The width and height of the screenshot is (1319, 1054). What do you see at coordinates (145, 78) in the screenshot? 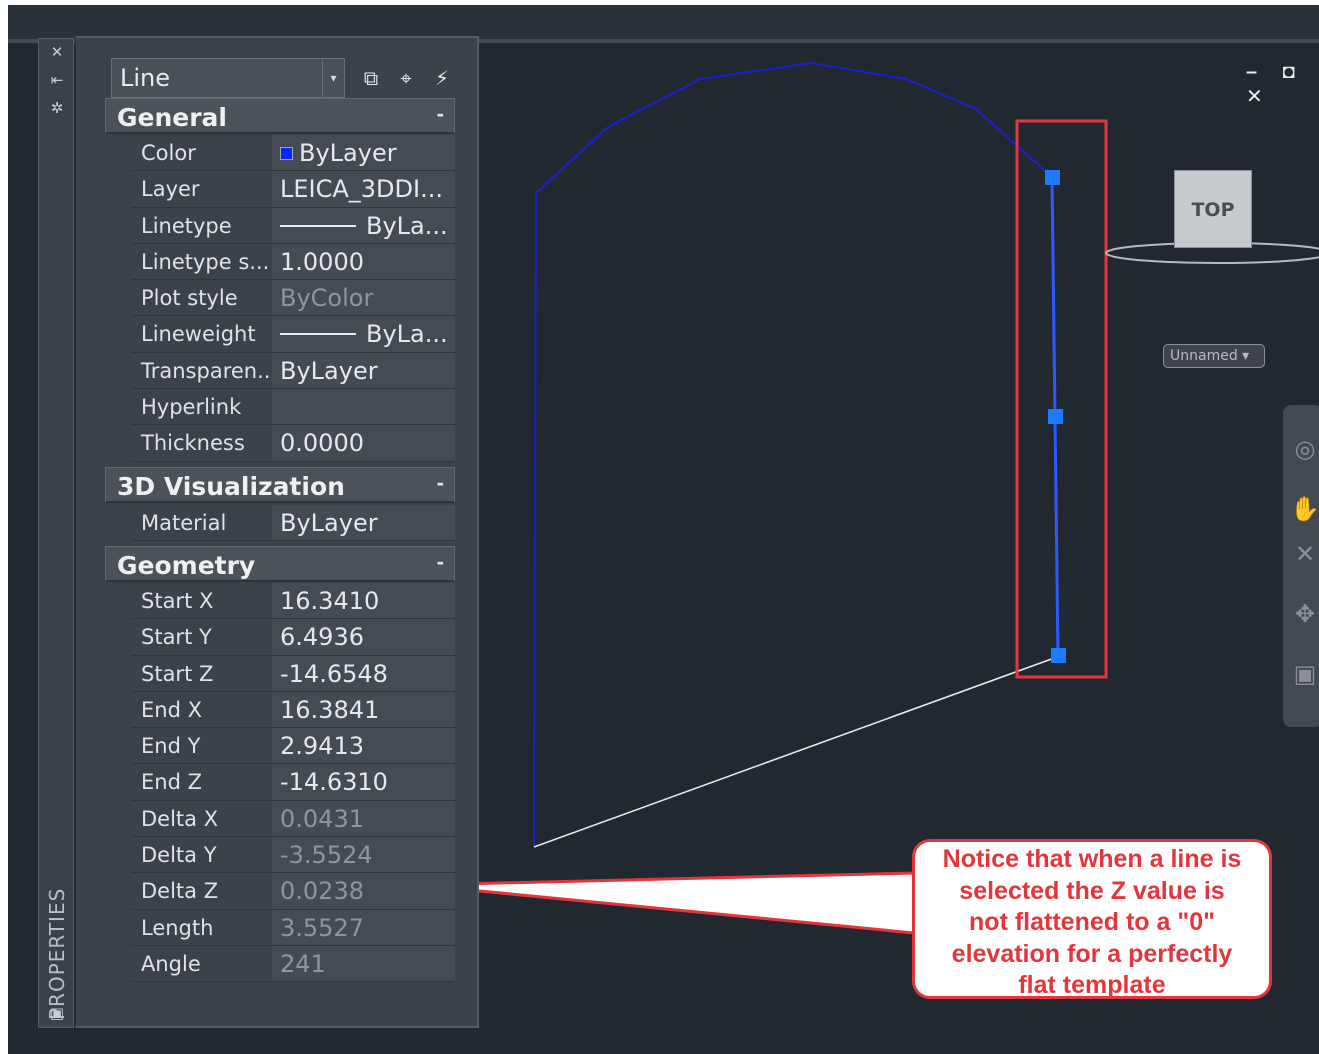
I see `object-type-value: Line` at bounding box center [145, 78].